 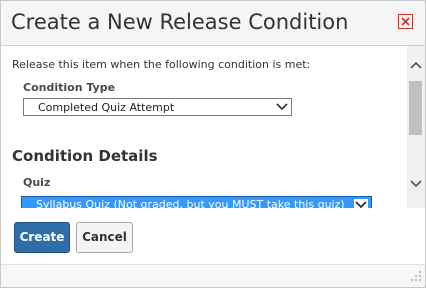 What do you see at coordinates (104, 237) in the screenshot?
I see `cancel-button: Cancel` at bounding box center [104, 237].